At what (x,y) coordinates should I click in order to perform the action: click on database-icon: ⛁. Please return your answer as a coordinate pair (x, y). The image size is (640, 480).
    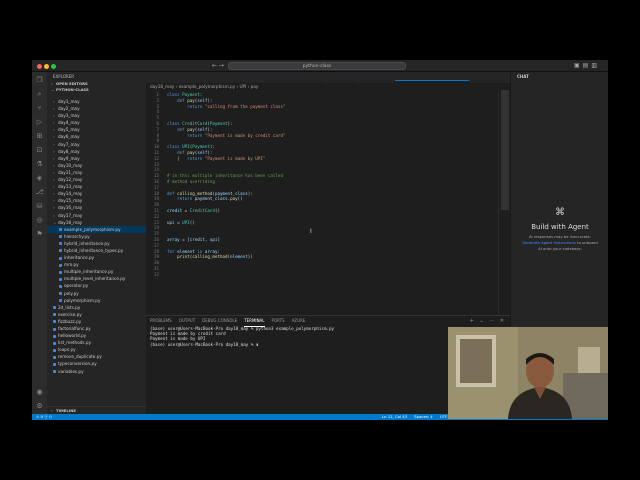
    Looking at the image, I should click on (39, 206).